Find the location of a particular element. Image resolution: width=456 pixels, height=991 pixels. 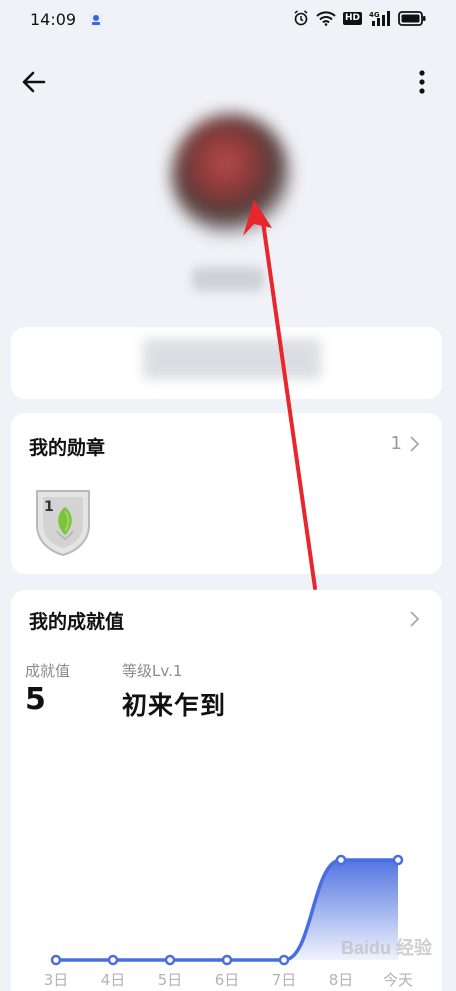

chart-x-tick-label: 5日 is located at coordinates (170, 980).